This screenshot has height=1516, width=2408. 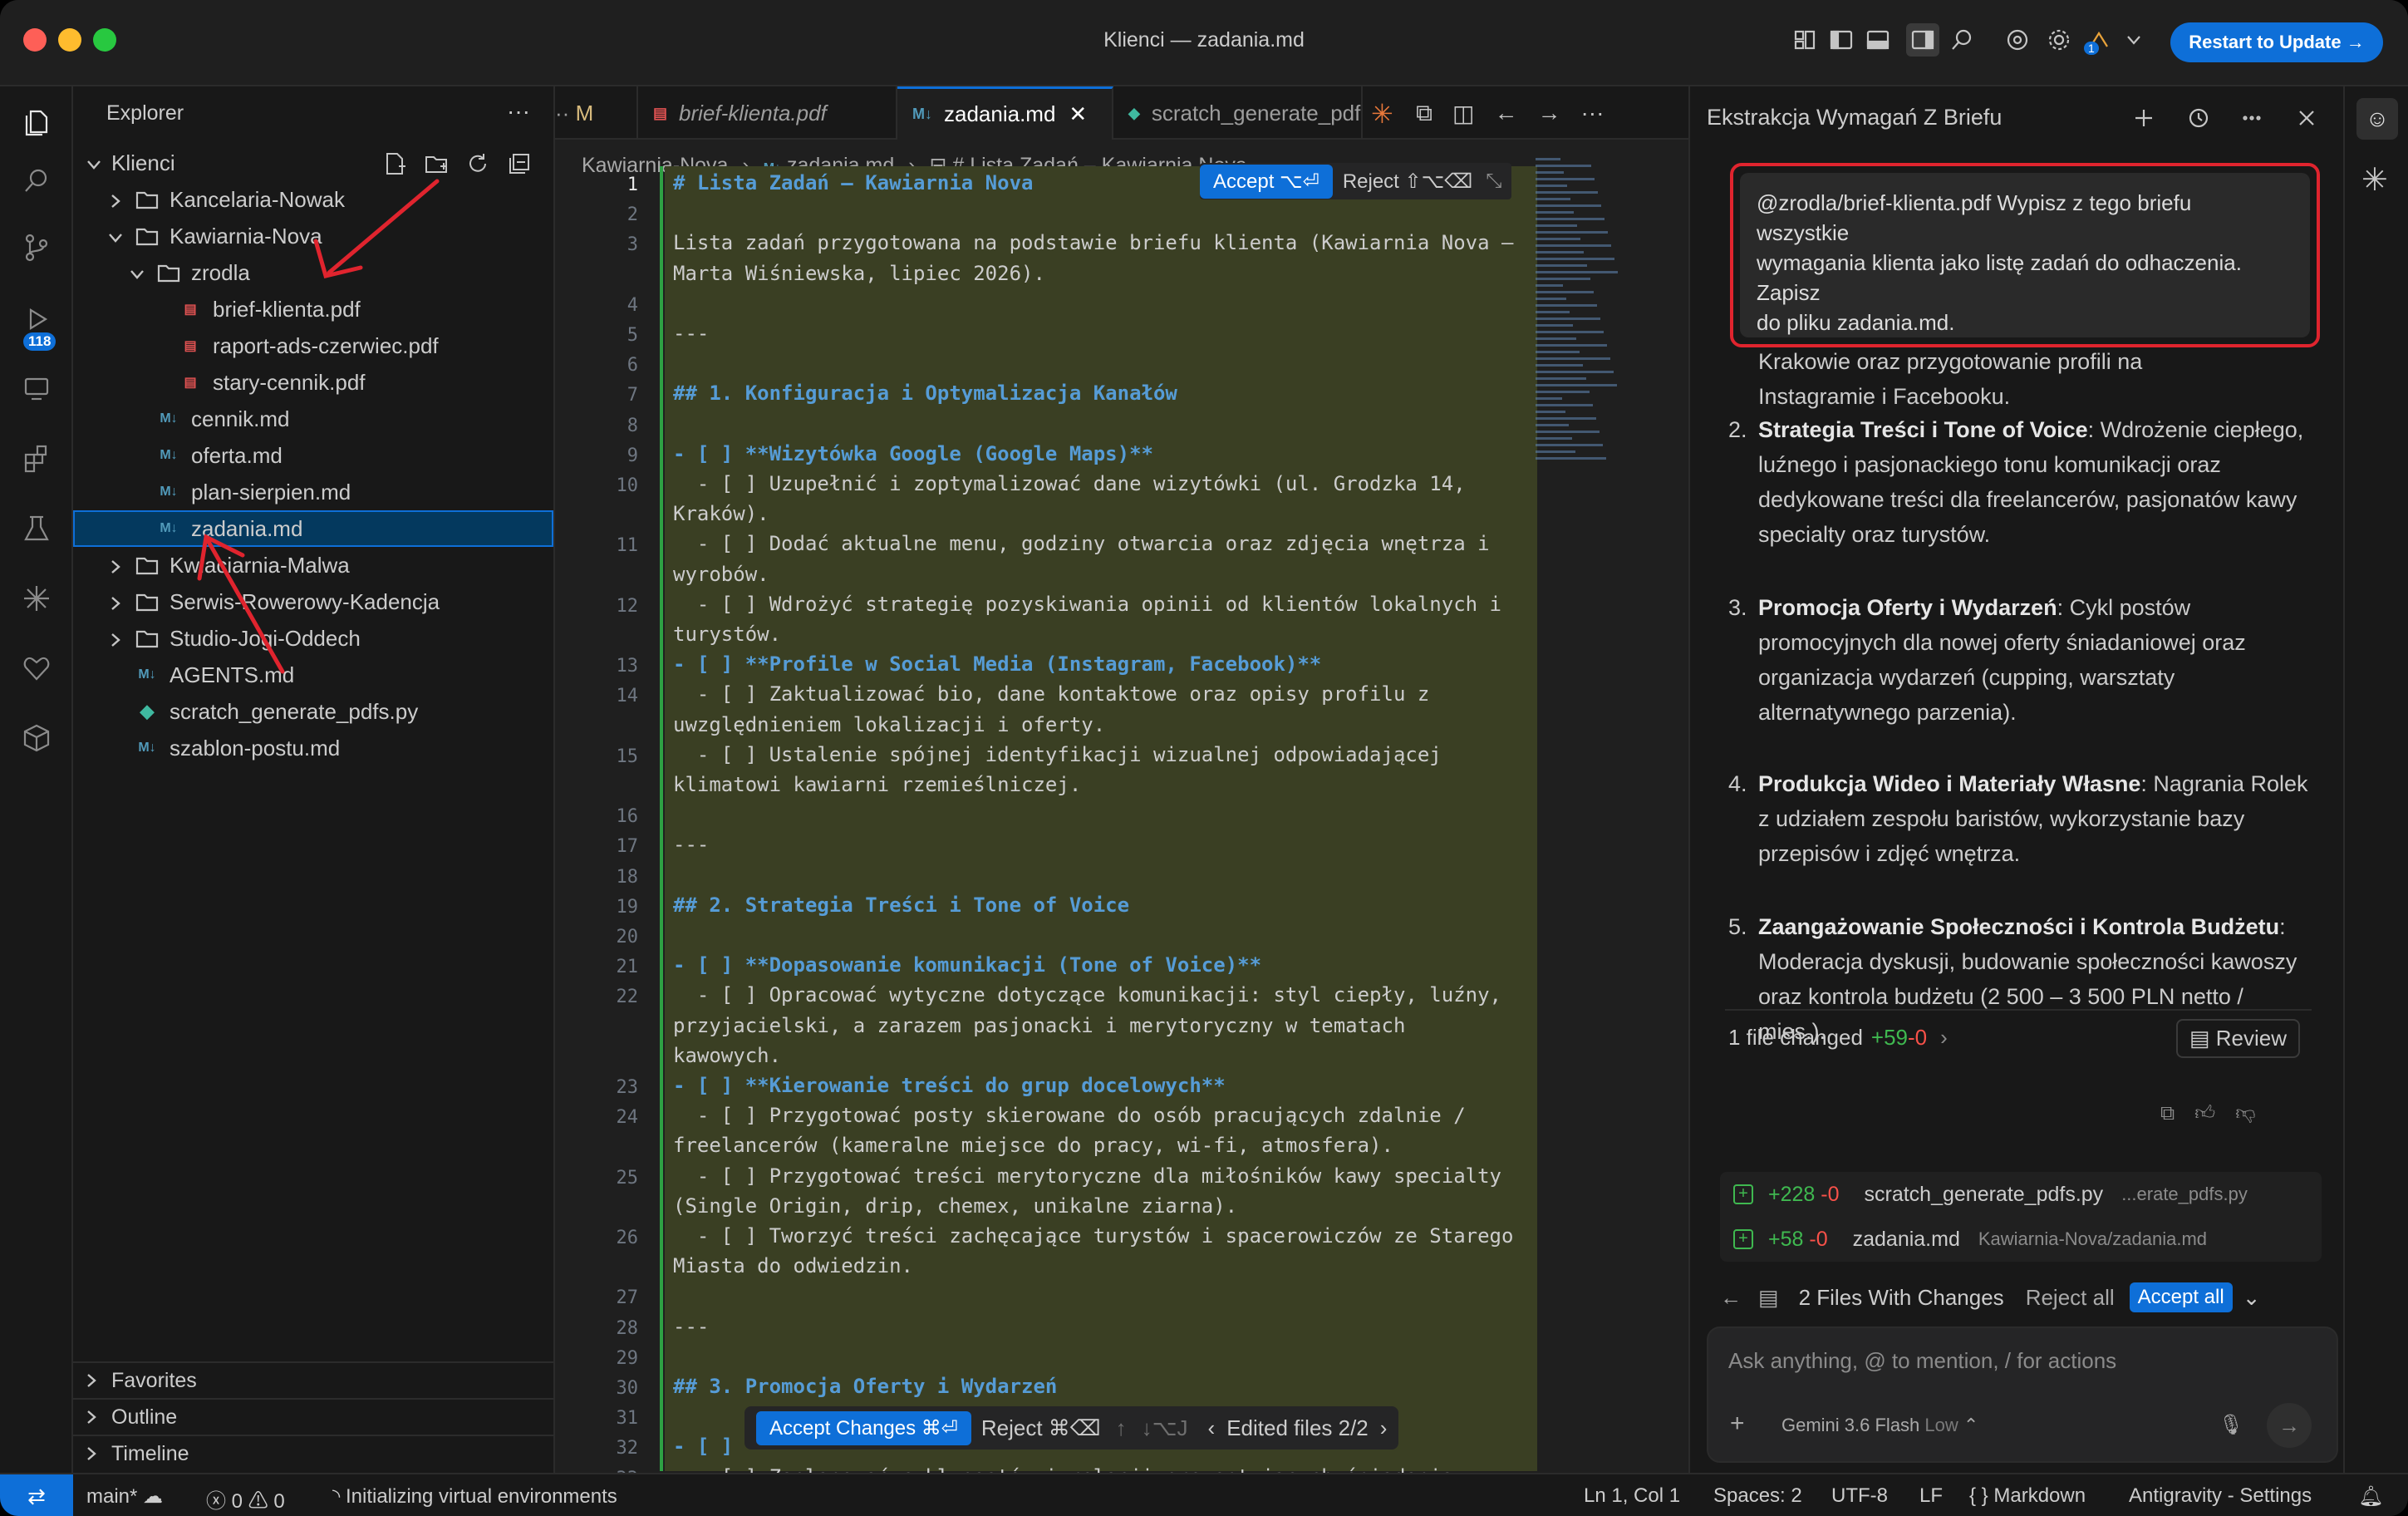 What do you see at coordinates (2017, 40) in the screenshot?
I see `browser-icon` at bounding box center [2017, 40].